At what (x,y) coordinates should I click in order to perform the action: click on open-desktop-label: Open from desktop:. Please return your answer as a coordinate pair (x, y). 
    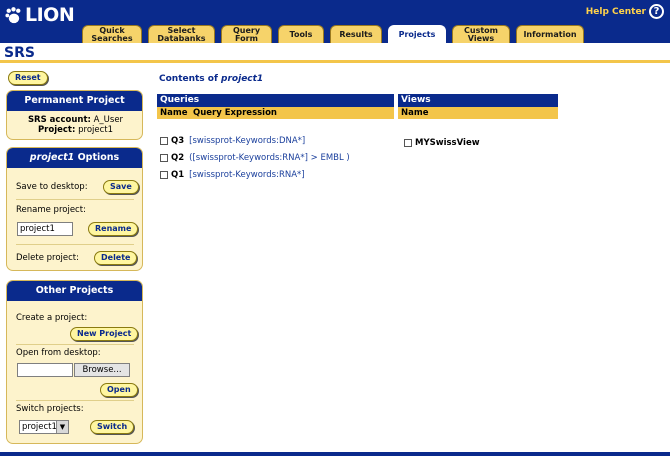
    Looking at the image, I should click on (58, 353).